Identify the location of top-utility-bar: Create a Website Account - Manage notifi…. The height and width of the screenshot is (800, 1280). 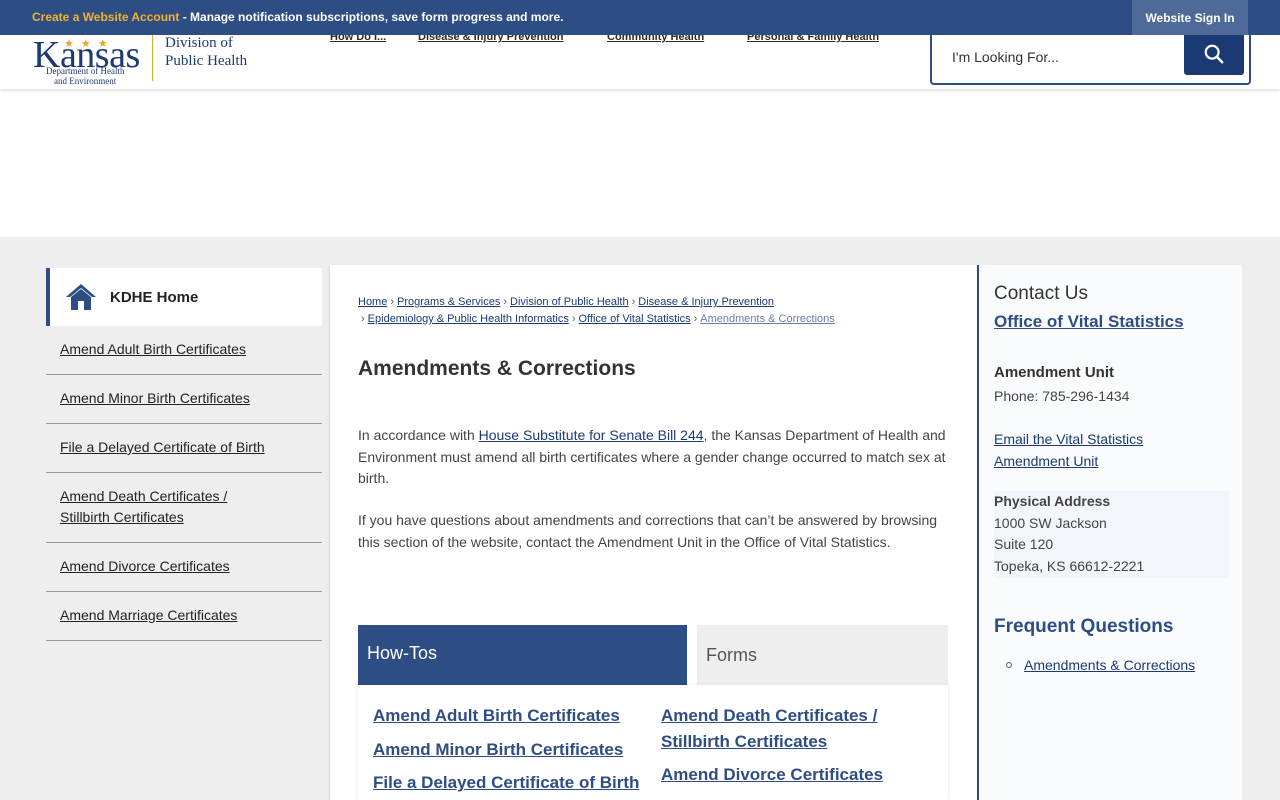
(640, 17).